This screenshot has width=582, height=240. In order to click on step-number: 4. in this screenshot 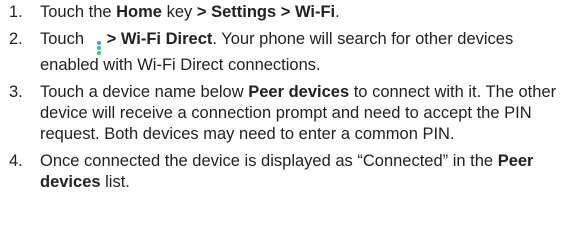, I will do `click(16, 161)`.